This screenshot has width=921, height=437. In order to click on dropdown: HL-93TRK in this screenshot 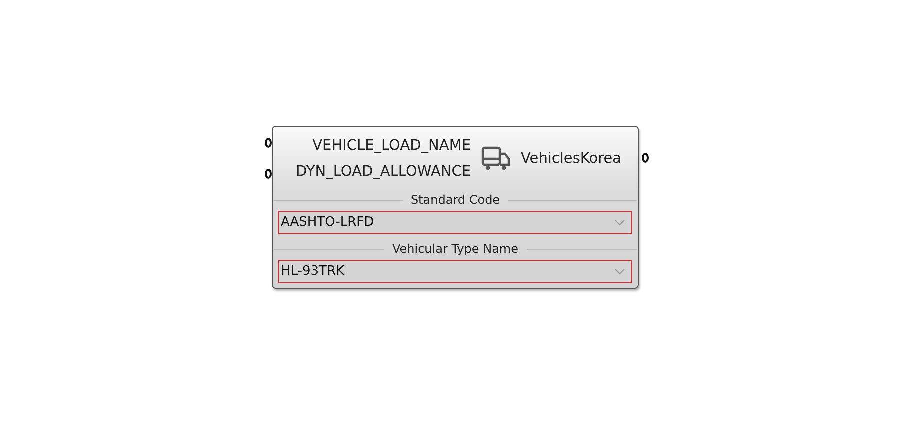, I will do `click(455, 271)`.